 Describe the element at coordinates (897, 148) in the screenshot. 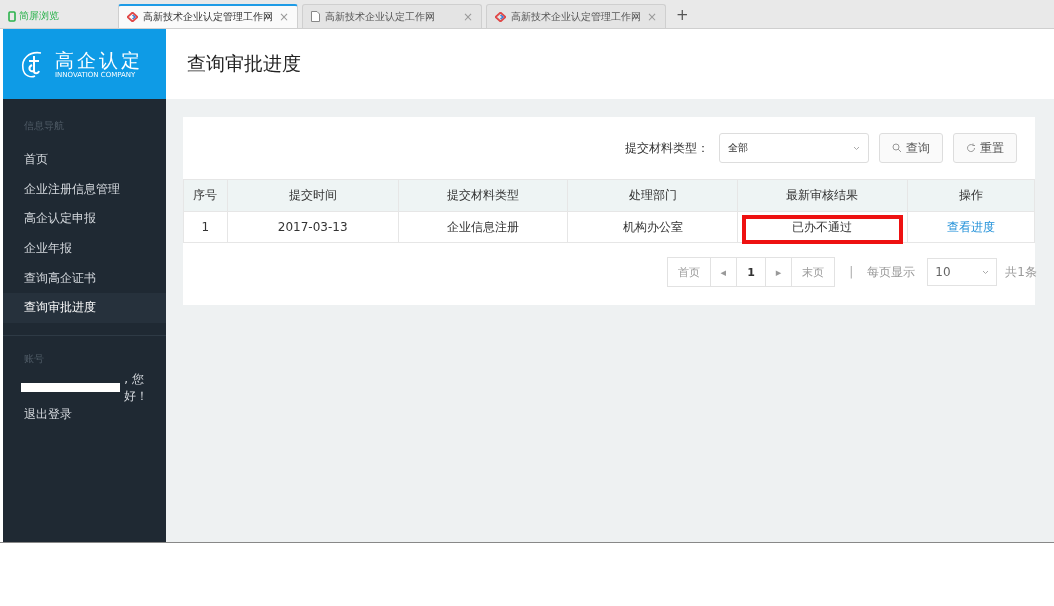

I see `search-icon` at that location.